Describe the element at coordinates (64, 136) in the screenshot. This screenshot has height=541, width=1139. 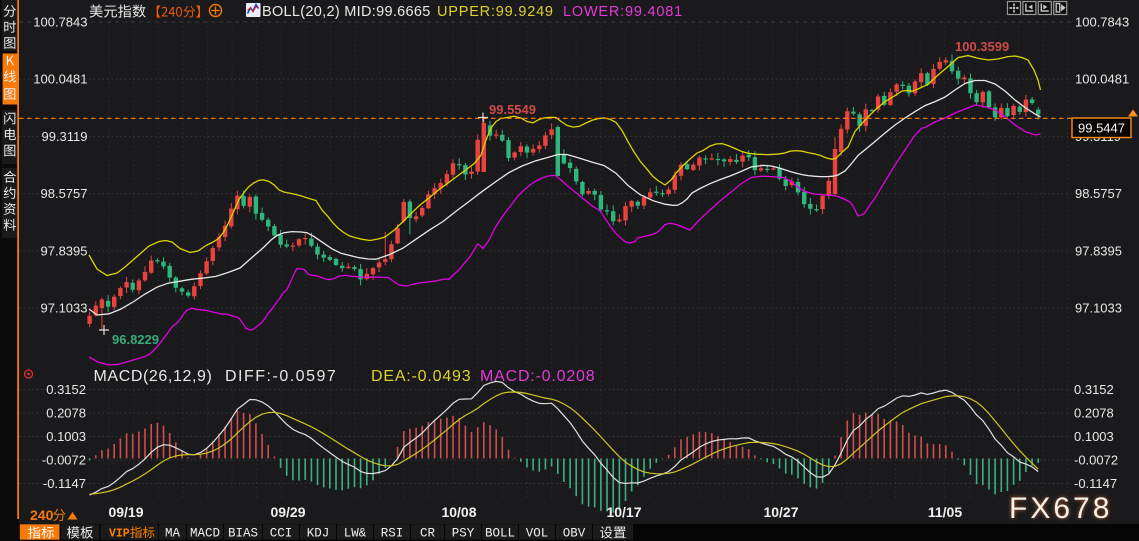
I see `svg-text: 99.3119` at that location.